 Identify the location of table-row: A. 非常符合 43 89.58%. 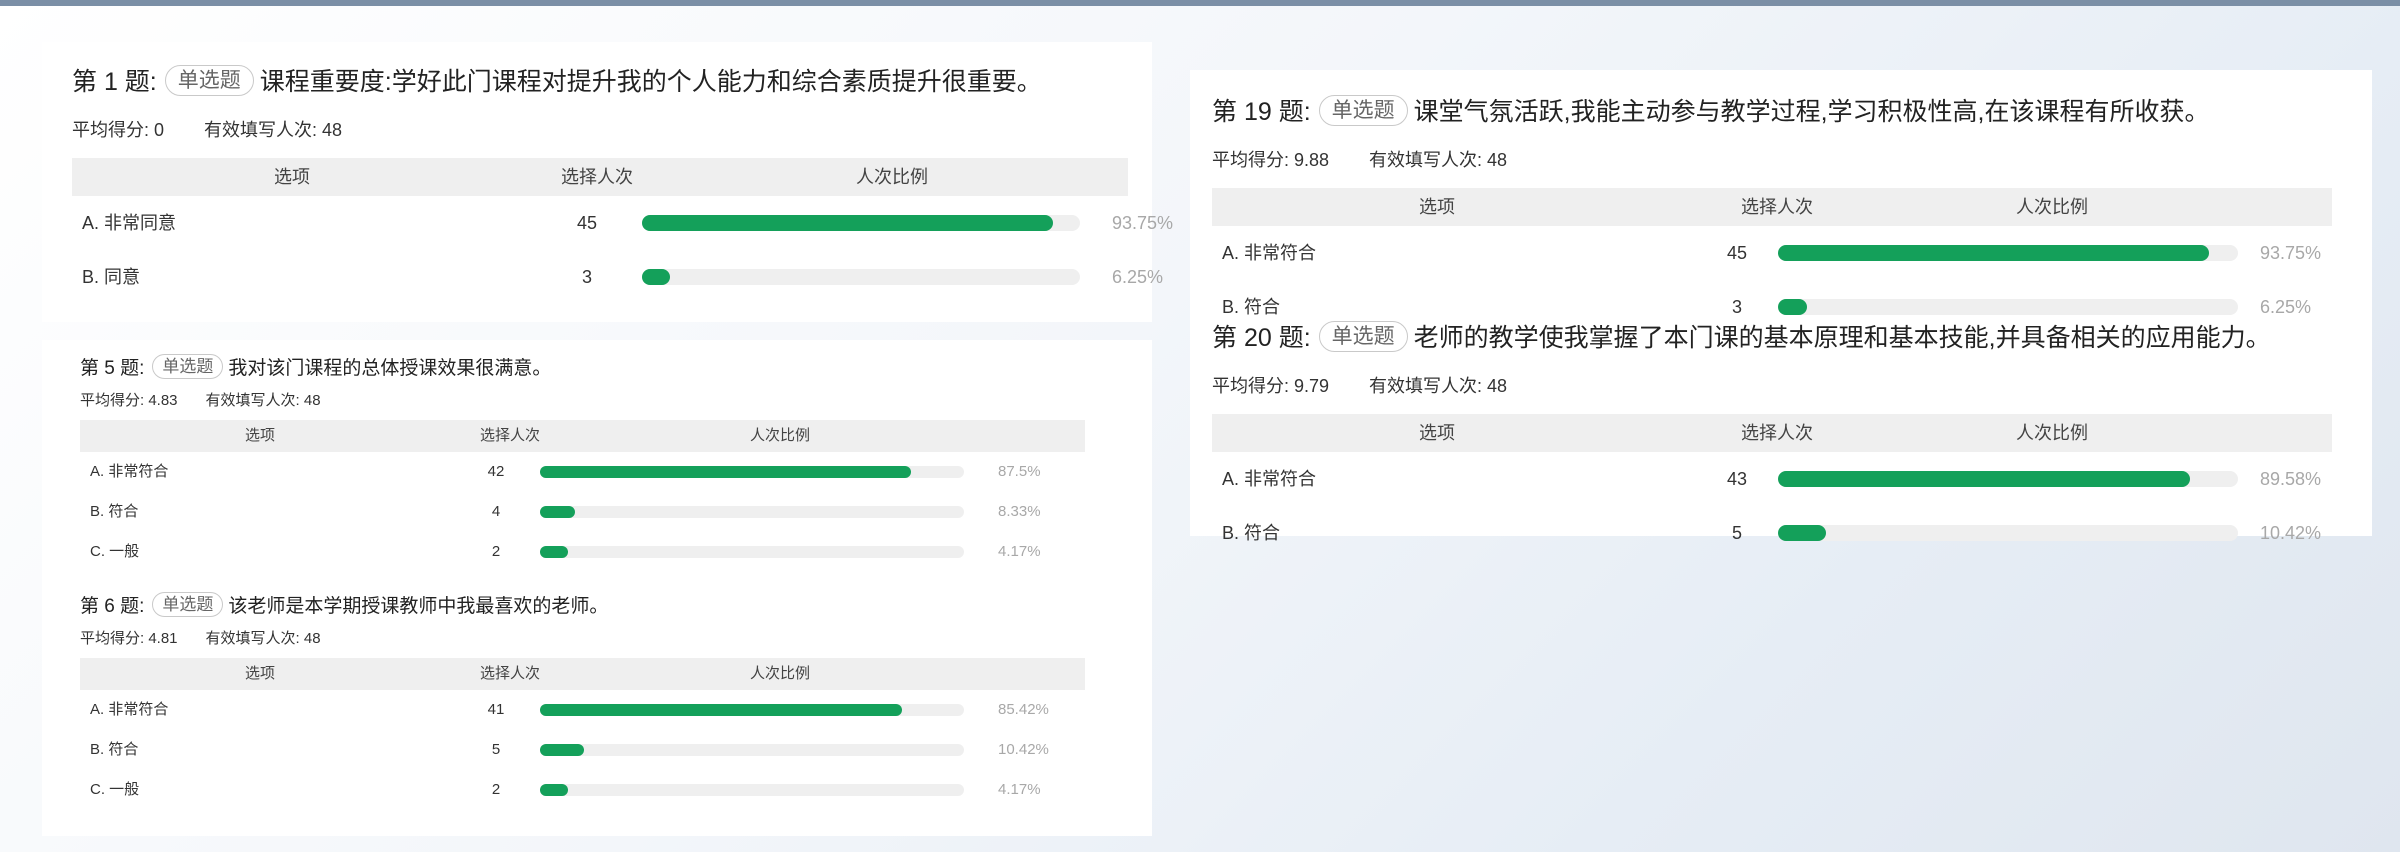
(1772, 479).